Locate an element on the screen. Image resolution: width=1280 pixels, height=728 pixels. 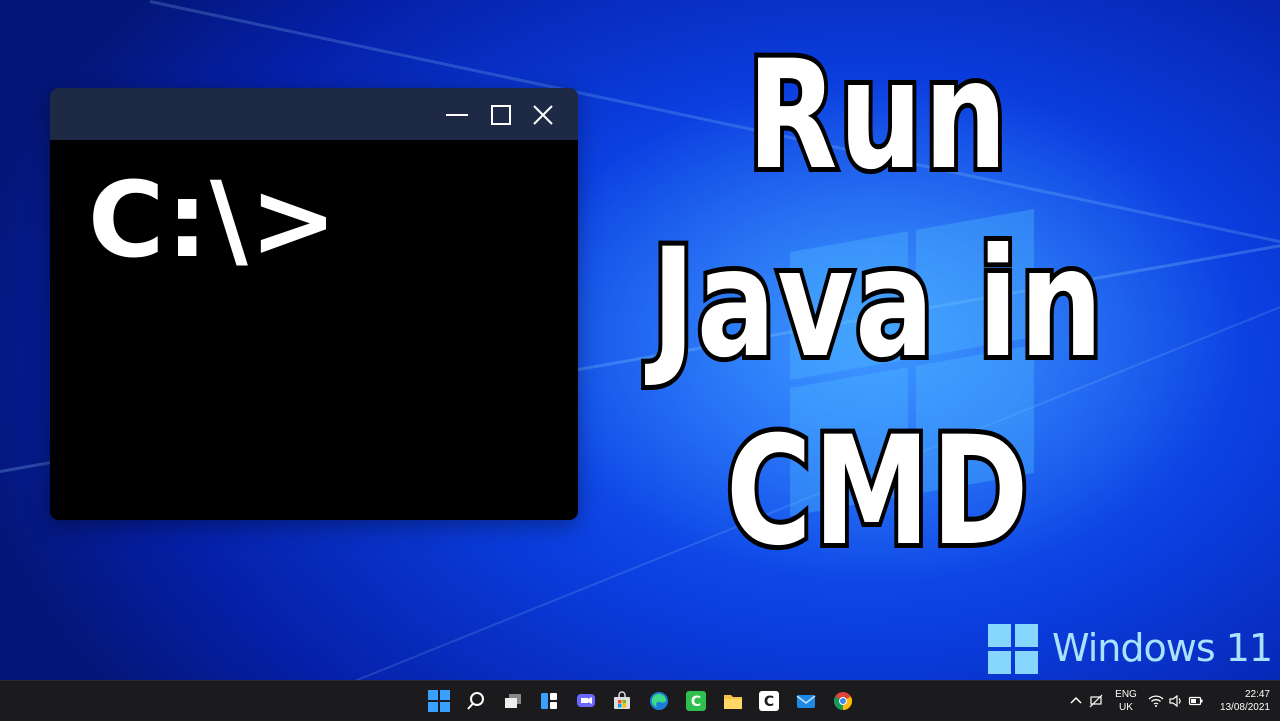
battery-icon is located at coordinates (1196, 701).